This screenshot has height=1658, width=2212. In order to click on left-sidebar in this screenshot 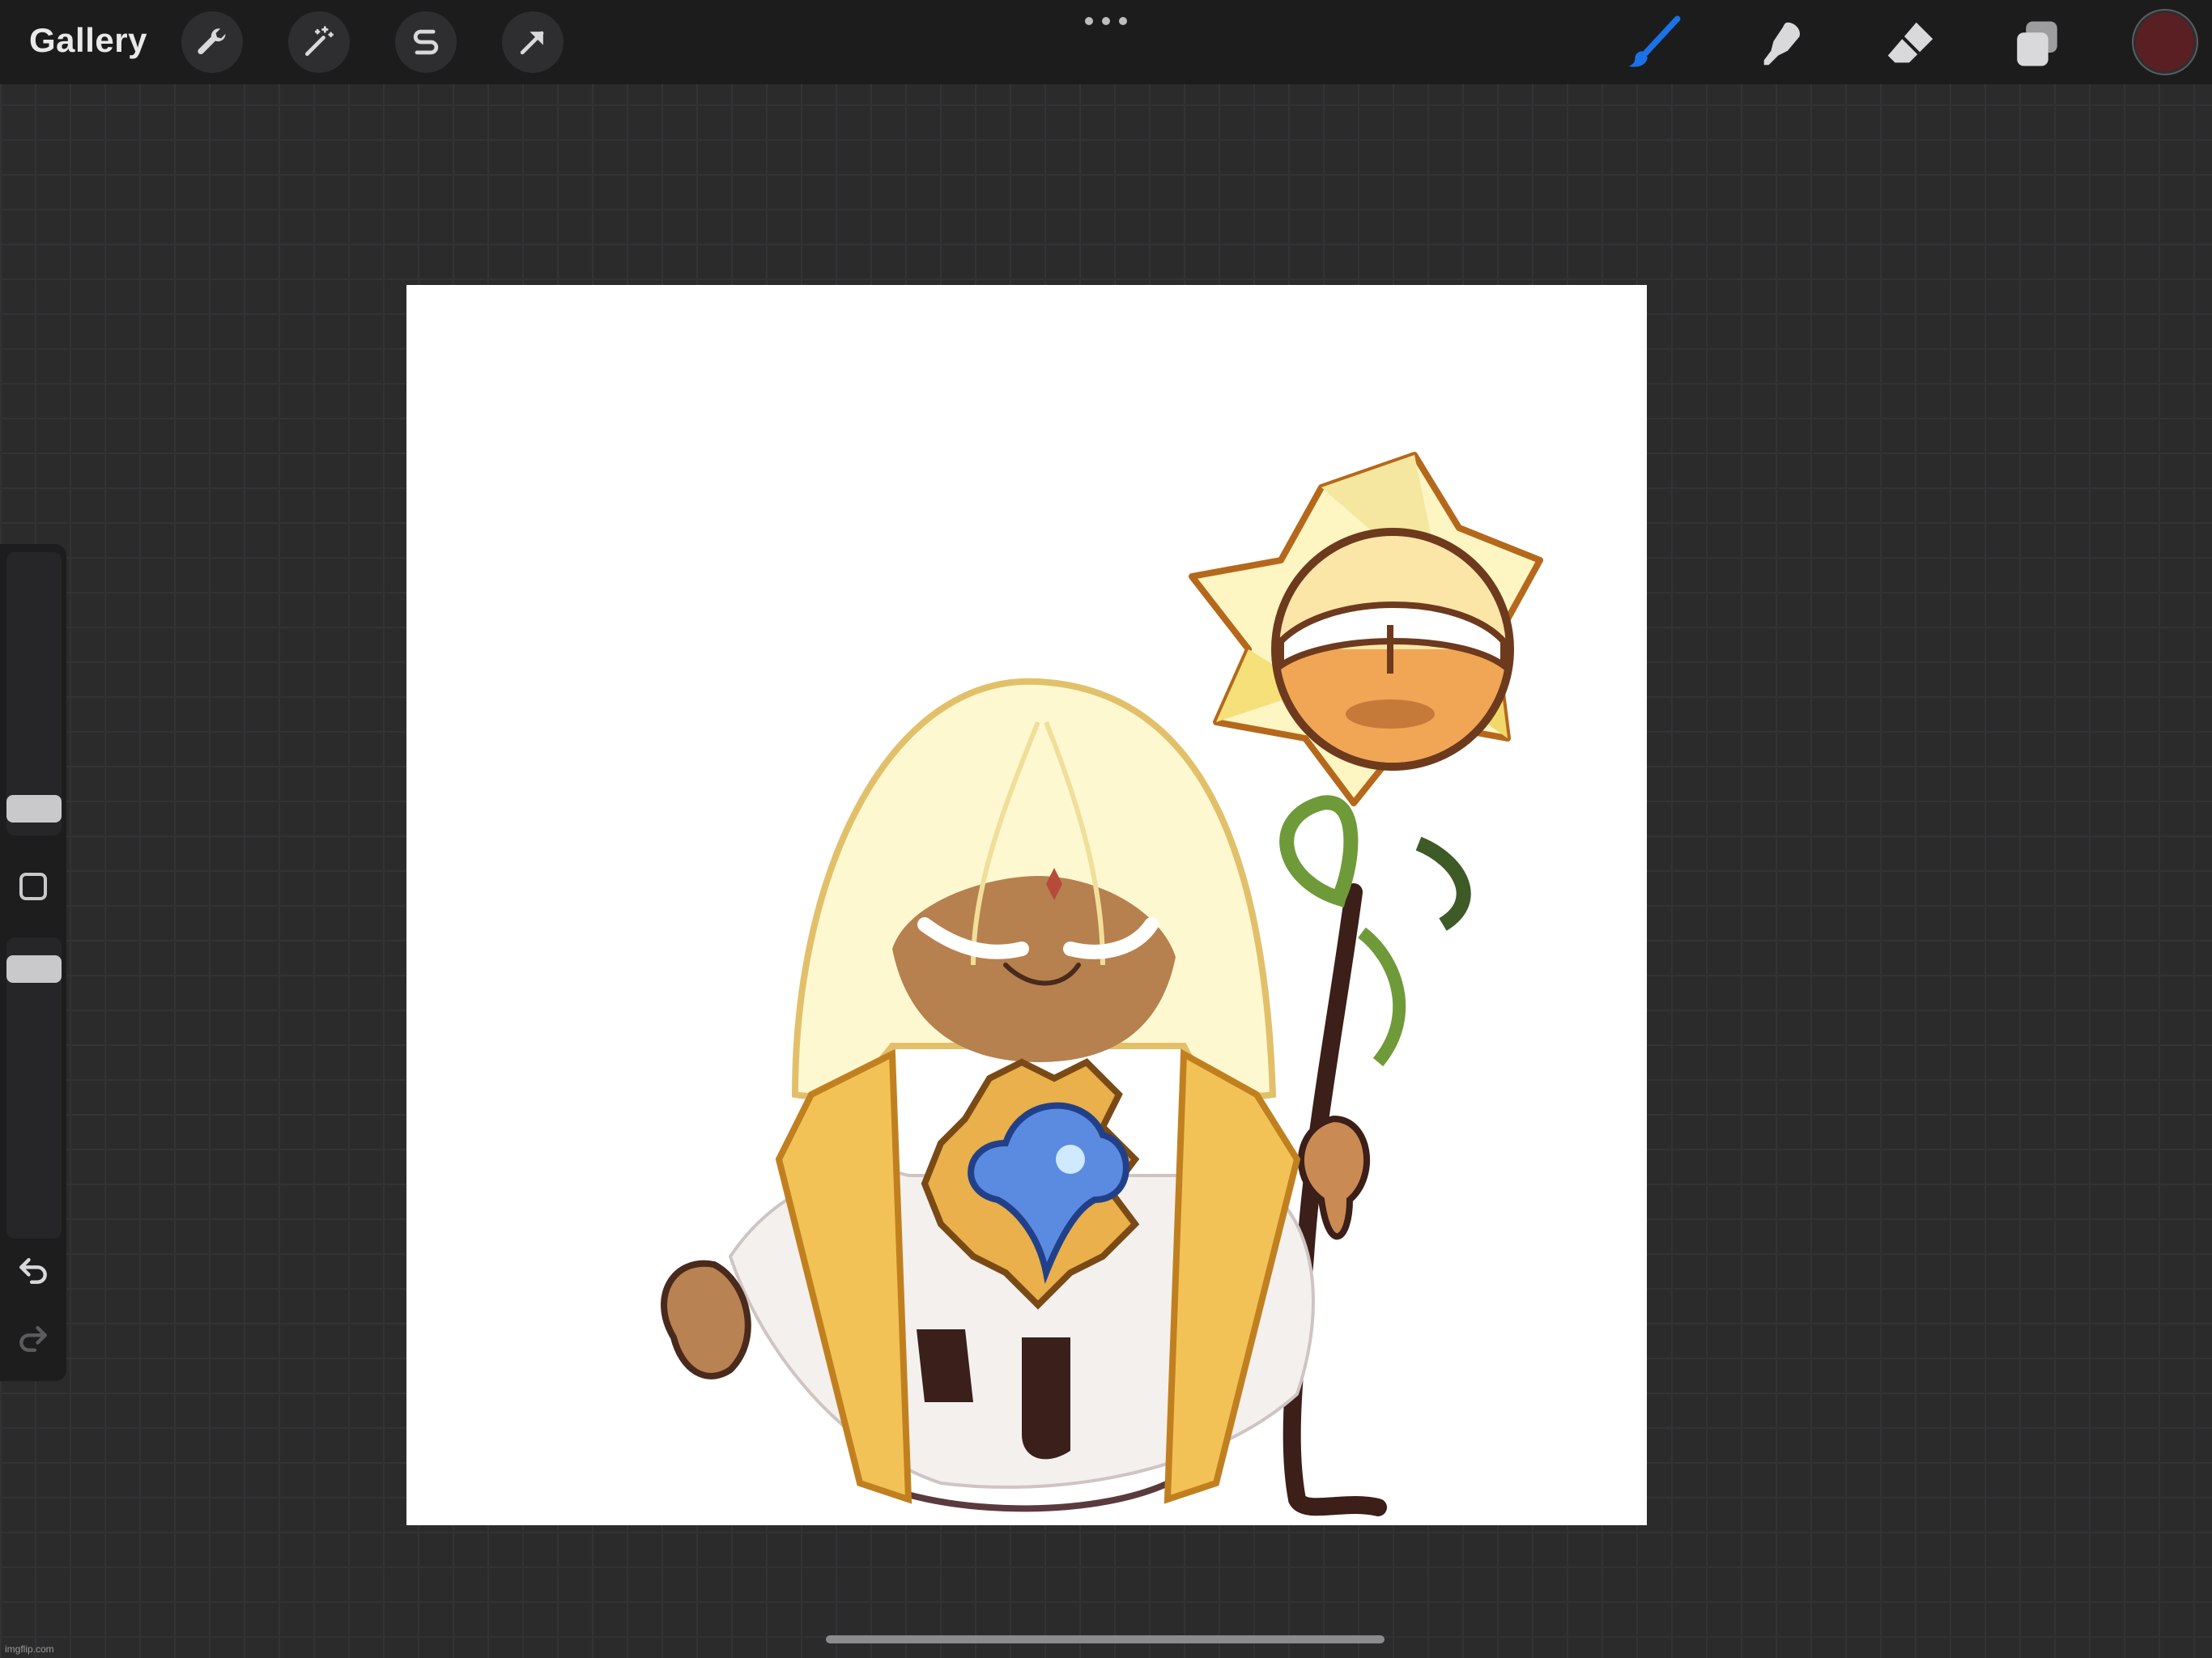, I will do `click(33, 962)`.